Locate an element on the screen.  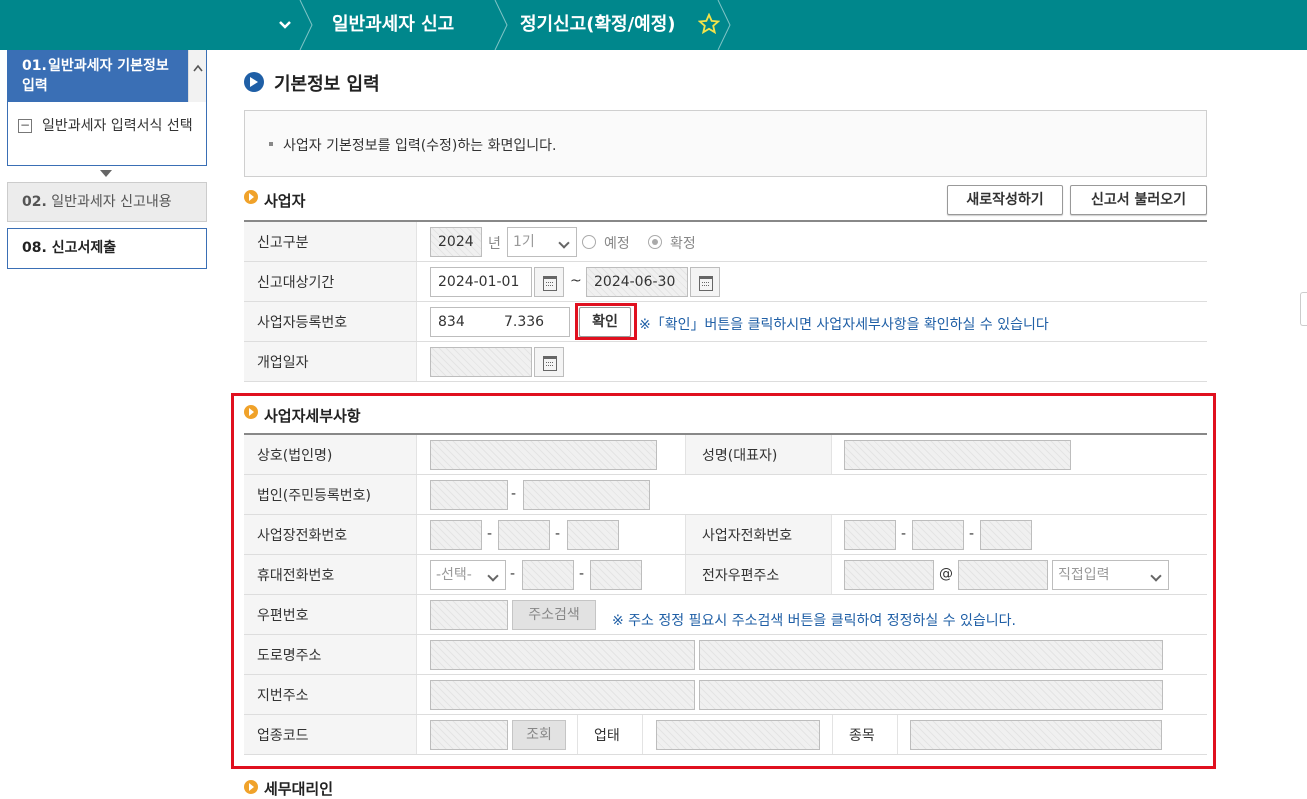
arrow-down-icon is located at coordinates (106, 173).